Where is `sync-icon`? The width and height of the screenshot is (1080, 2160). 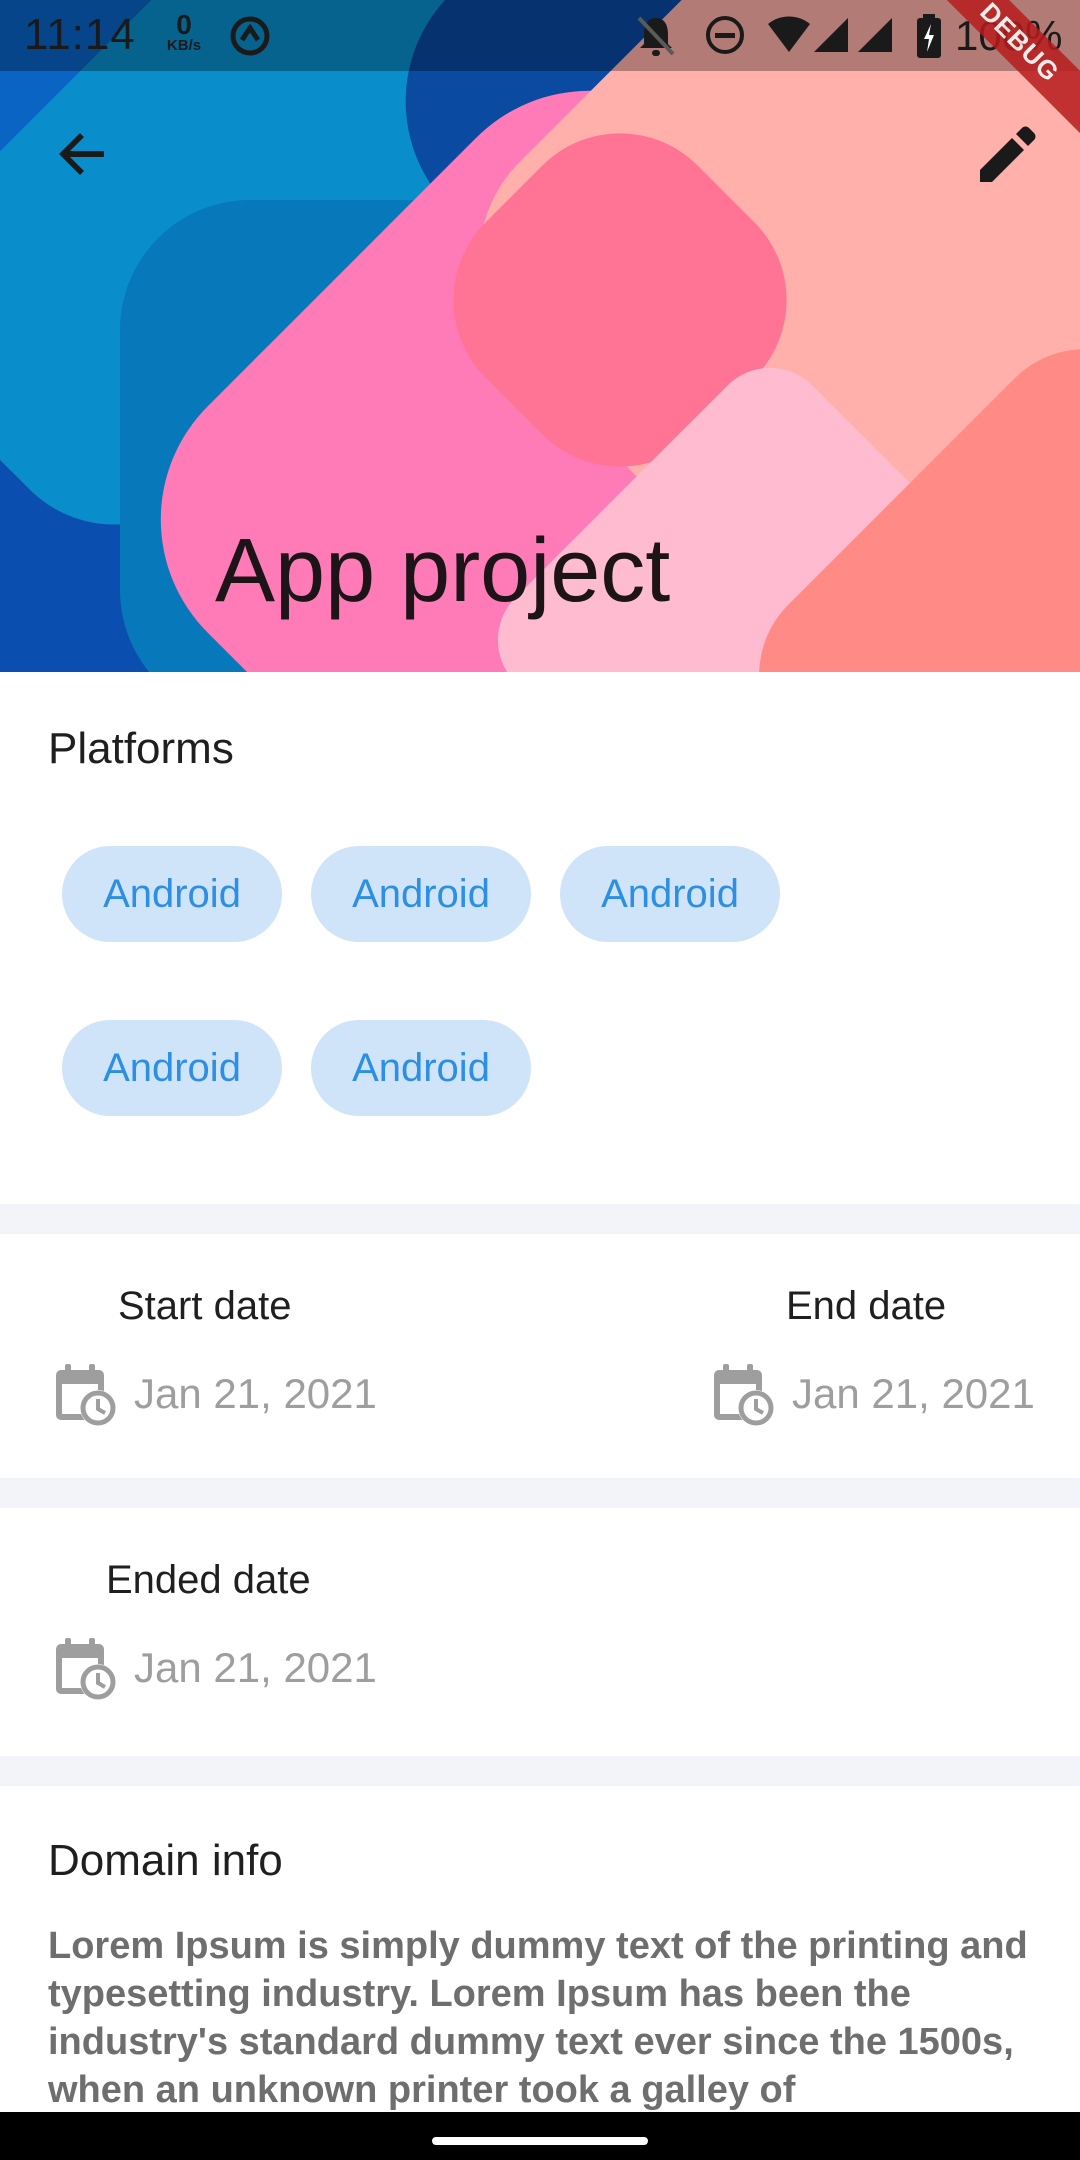 sync-icon is located at coordinates (250, 36).